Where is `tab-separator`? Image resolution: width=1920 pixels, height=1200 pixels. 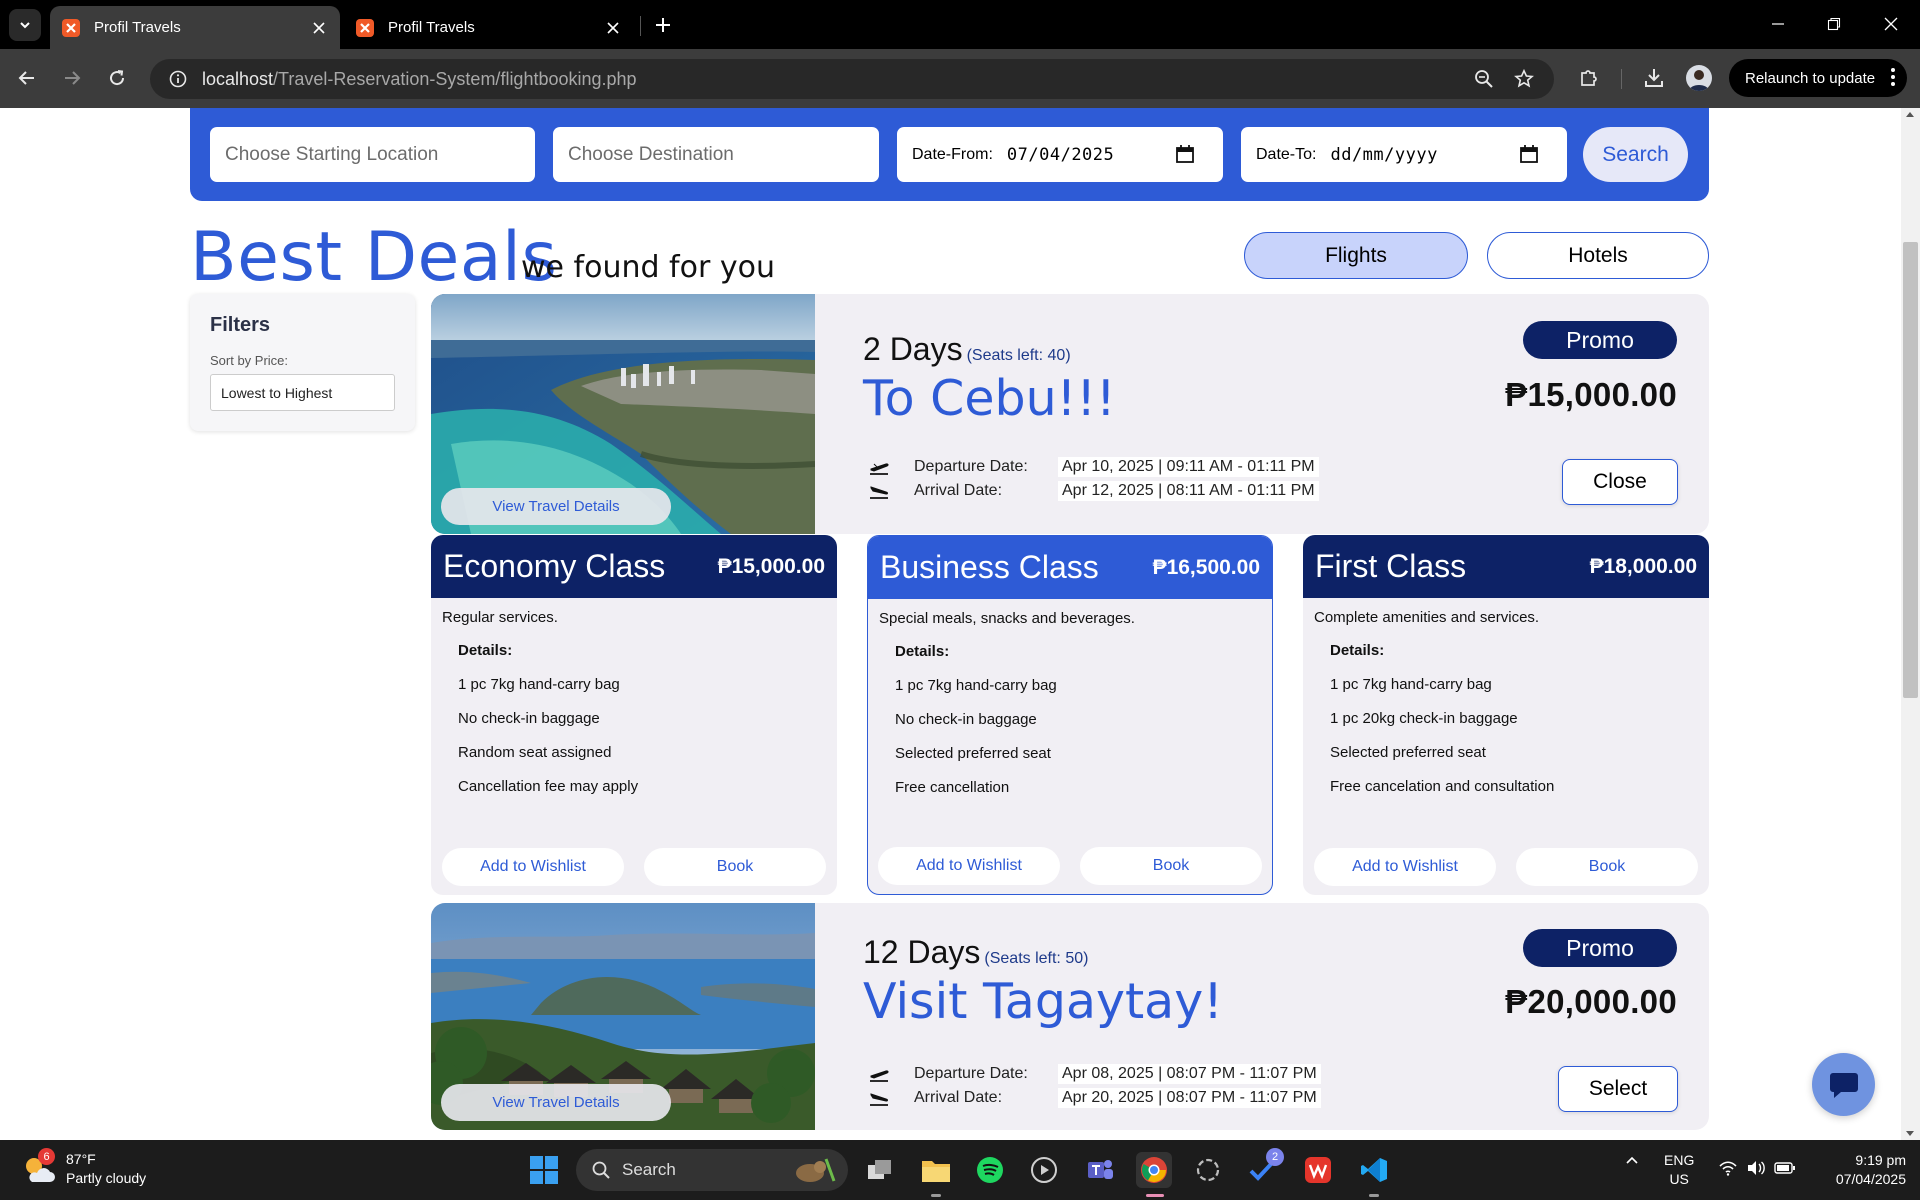
tab-separator is located at coordinates (640, 26).